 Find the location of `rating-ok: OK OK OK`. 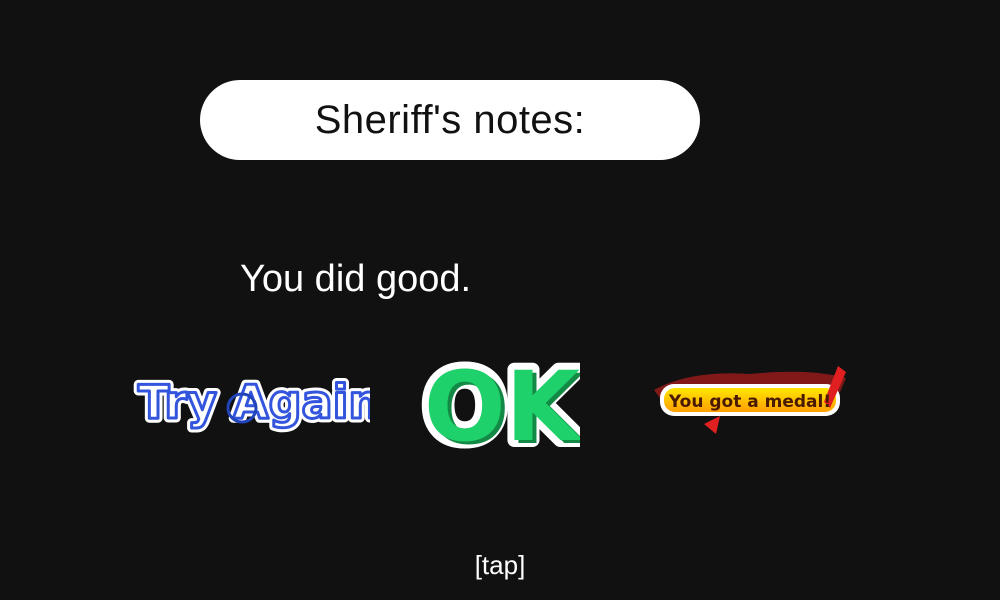

rating-ok: OK OK OK is located at coordinates (504, 407).